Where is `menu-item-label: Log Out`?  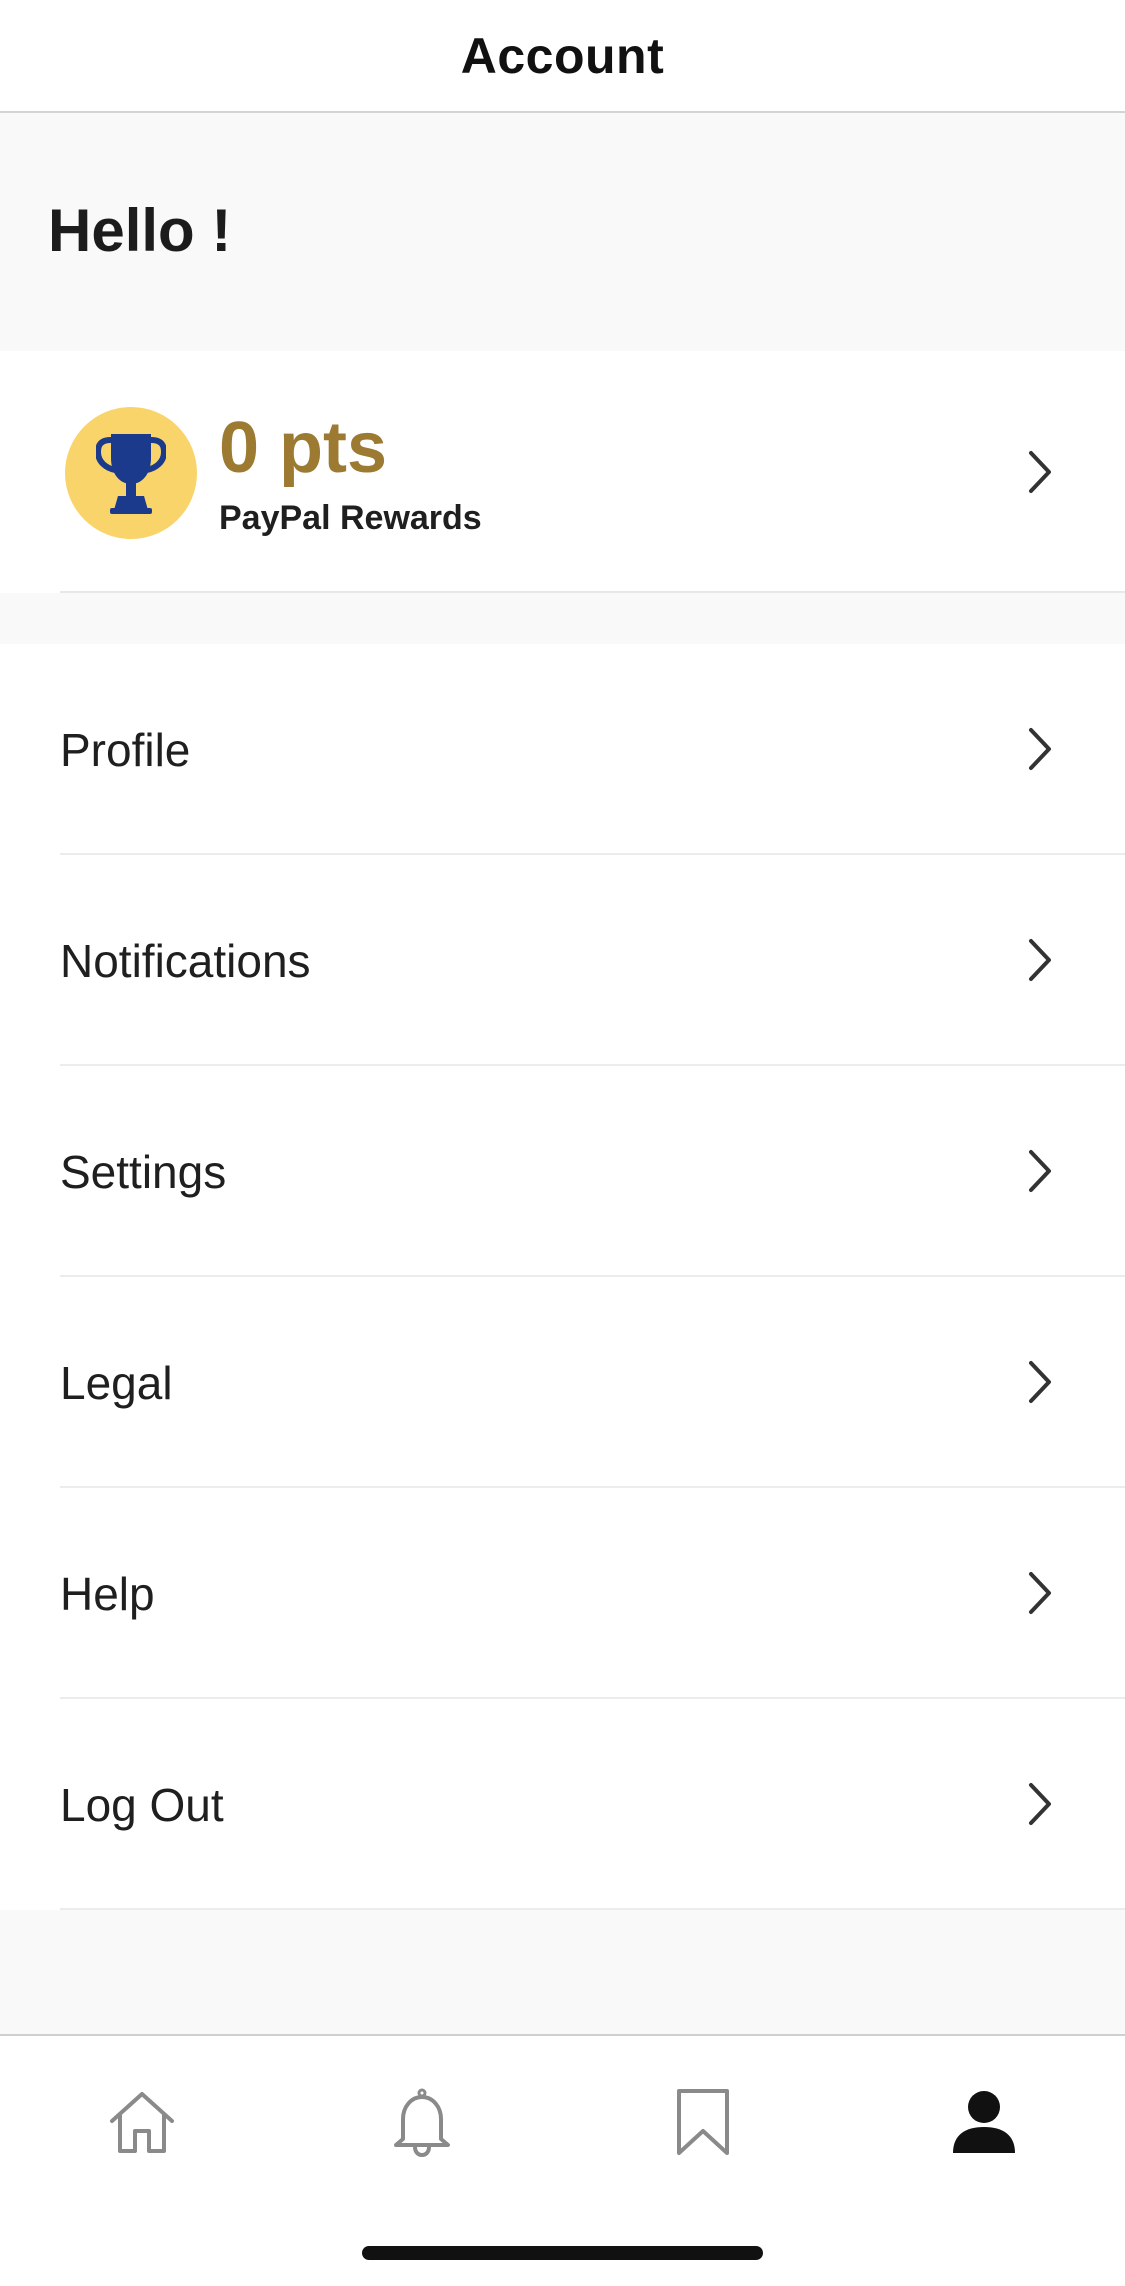
menu-item-label: Log Out is located at coordinates (142, 1804).